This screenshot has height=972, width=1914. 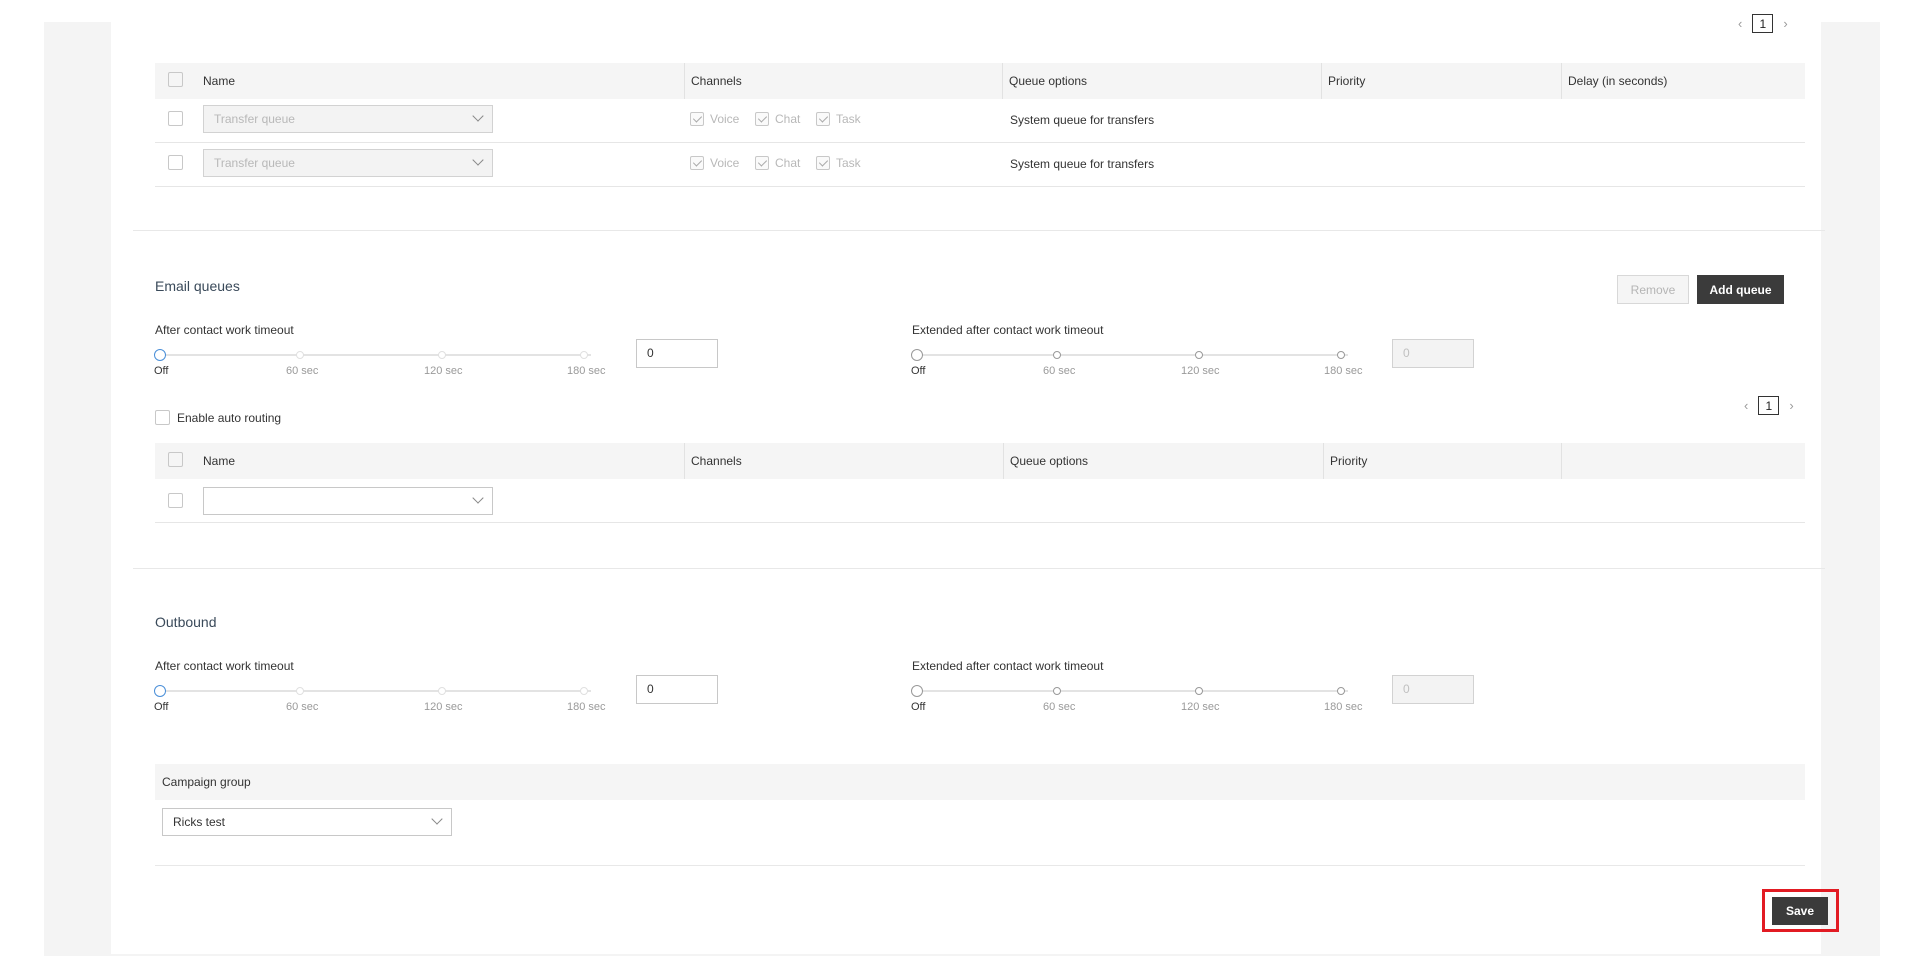 What do you see at coordinates (1433, 353) in the screenshot?
I see `extended-acw-input: 0` at bounding box center [1433, 353].